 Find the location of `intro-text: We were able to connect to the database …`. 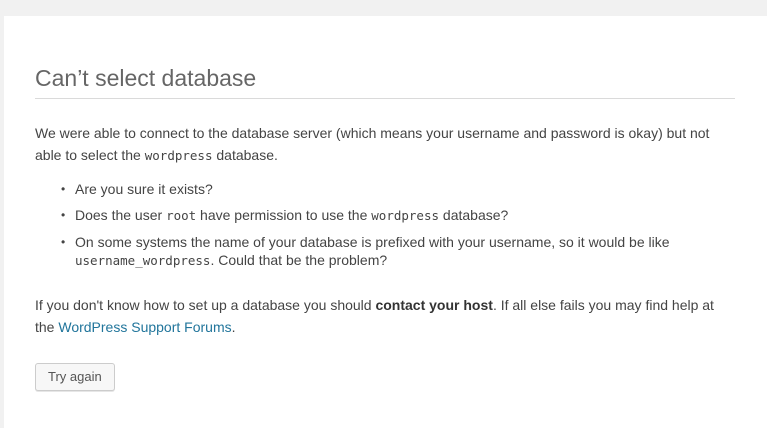

intro-text: We were able to connect to the database … is located at coordinates (372, 144).